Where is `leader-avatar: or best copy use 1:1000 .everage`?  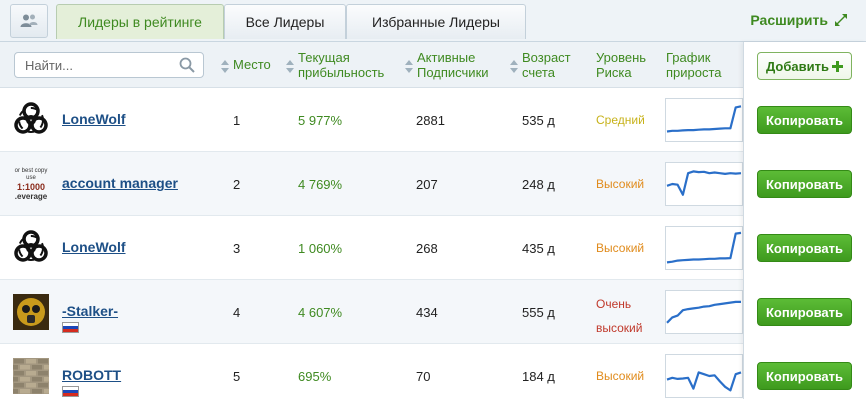 leader-avatar: or best copy use 1:1000 .everage is located at coordinates (31, 184).